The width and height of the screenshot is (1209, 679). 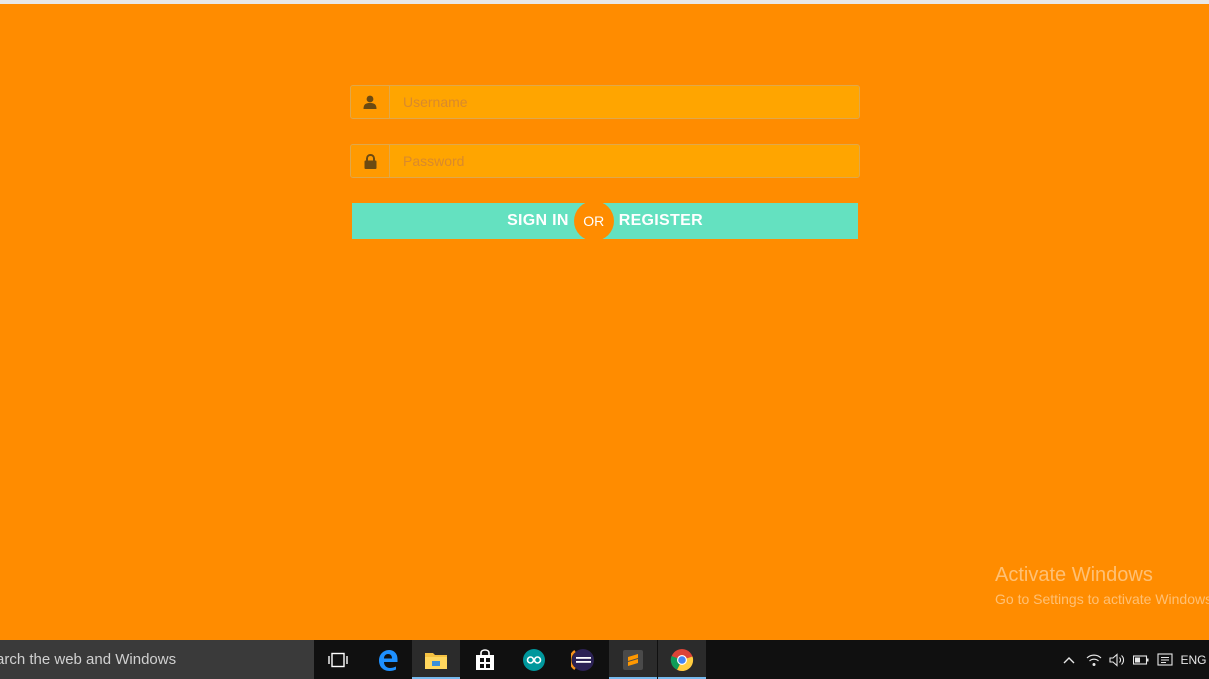 I want to click on or-divider: OR, so click(x=593, y=221).